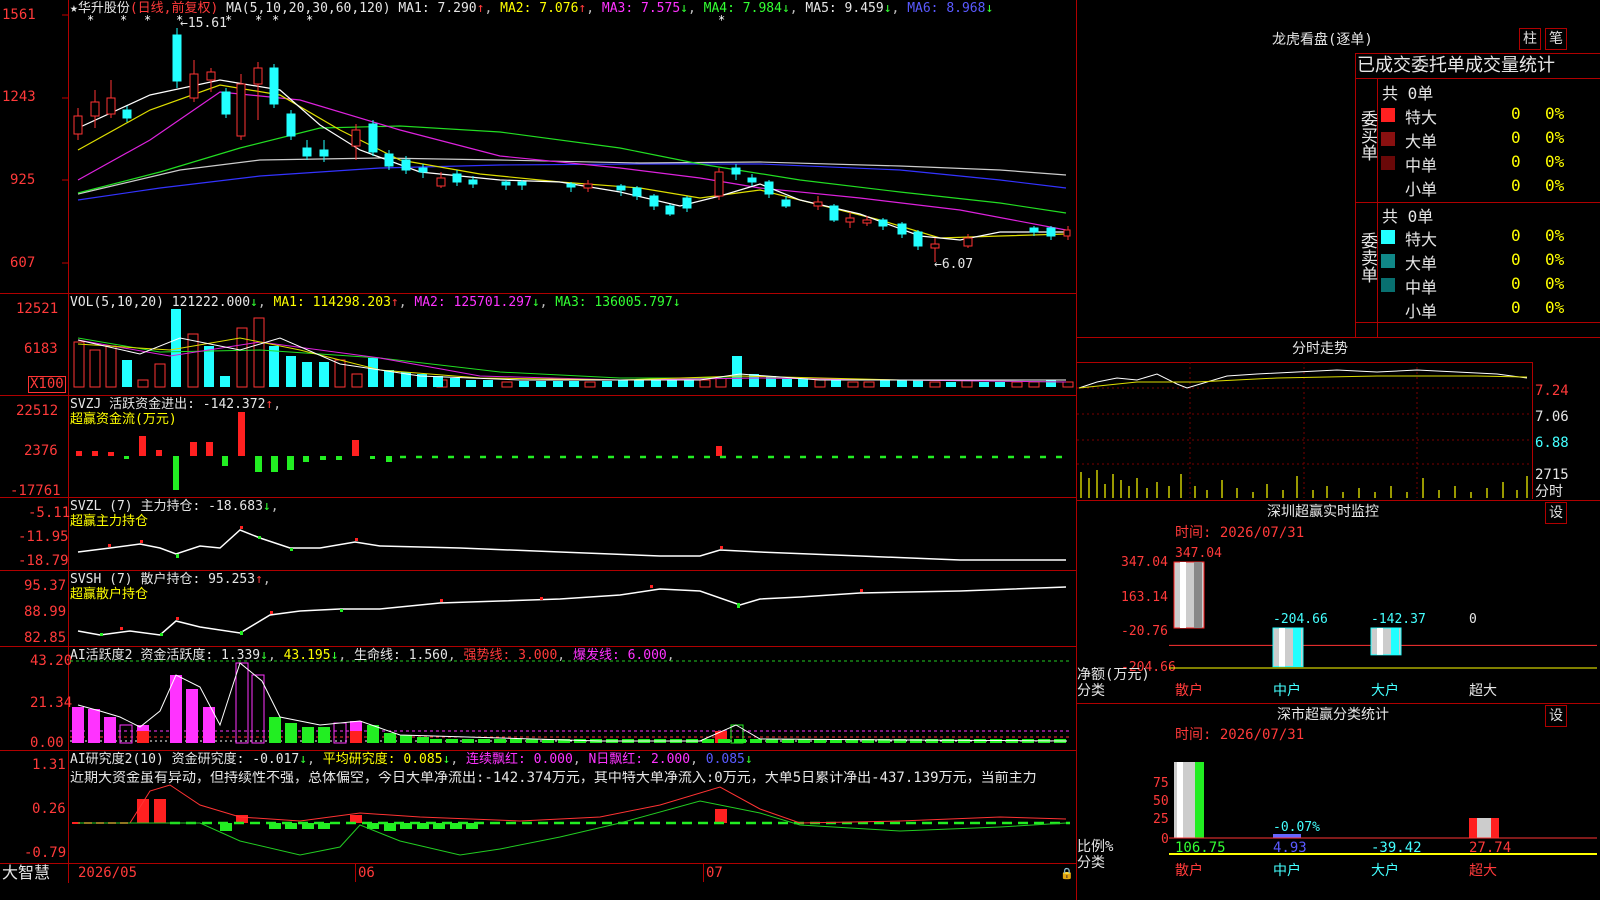  What do you see at coordinates (538, 344) in the screenshot?
I see `volume-chart` at bounding box center [538, 344].